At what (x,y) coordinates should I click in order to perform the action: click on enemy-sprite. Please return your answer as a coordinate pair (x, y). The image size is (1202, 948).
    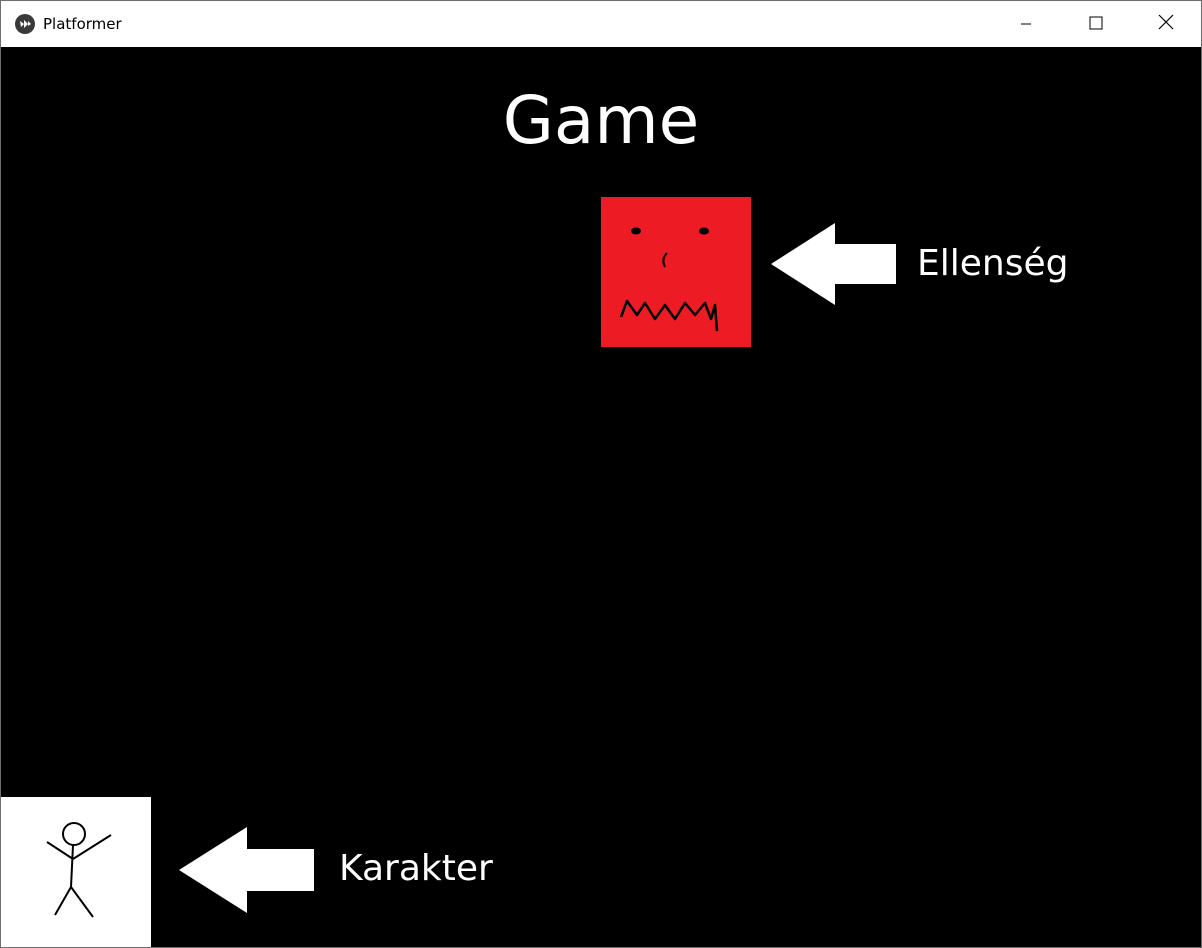
    Looking at the image, I should click on (676, 272).